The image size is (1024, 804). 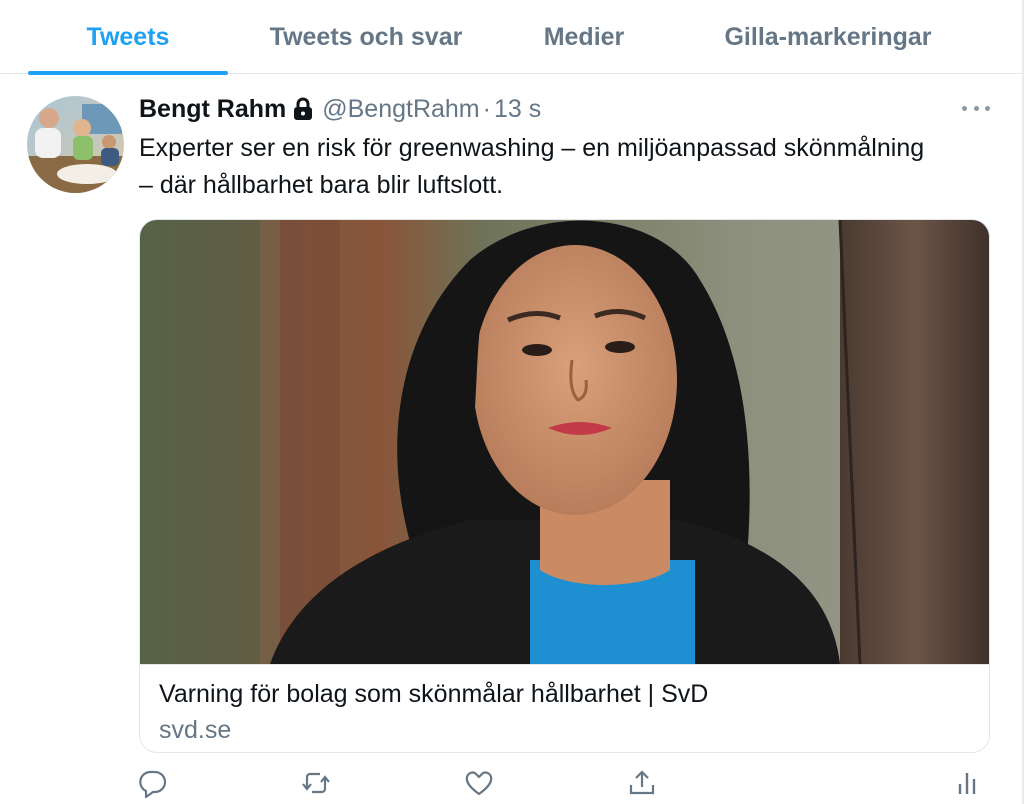 What do you see at coordinates (321, 185) in the screenshot?
I see `tweet-text-line-2: – där hållbarhet bara blir luftslott.` at bounding box center [321, 185].